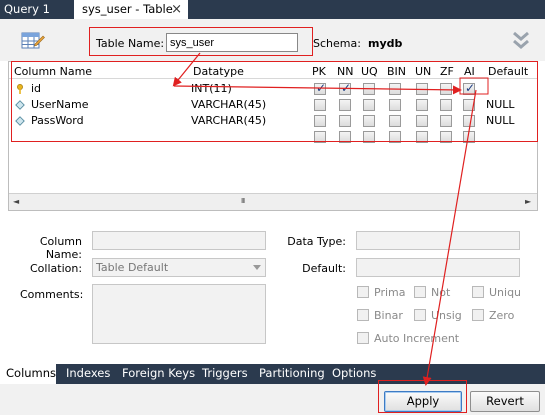 The image size is (545, 415). I want to click on tab-partitioning-label: Partitioning, so click(292, 373).